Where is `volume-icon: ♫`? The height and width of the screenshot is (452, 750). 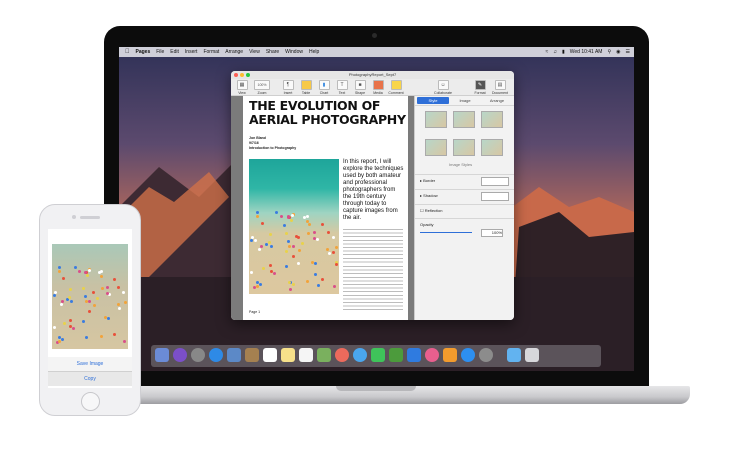
volume-icon: ♫ is located at coordinates (555, 52).